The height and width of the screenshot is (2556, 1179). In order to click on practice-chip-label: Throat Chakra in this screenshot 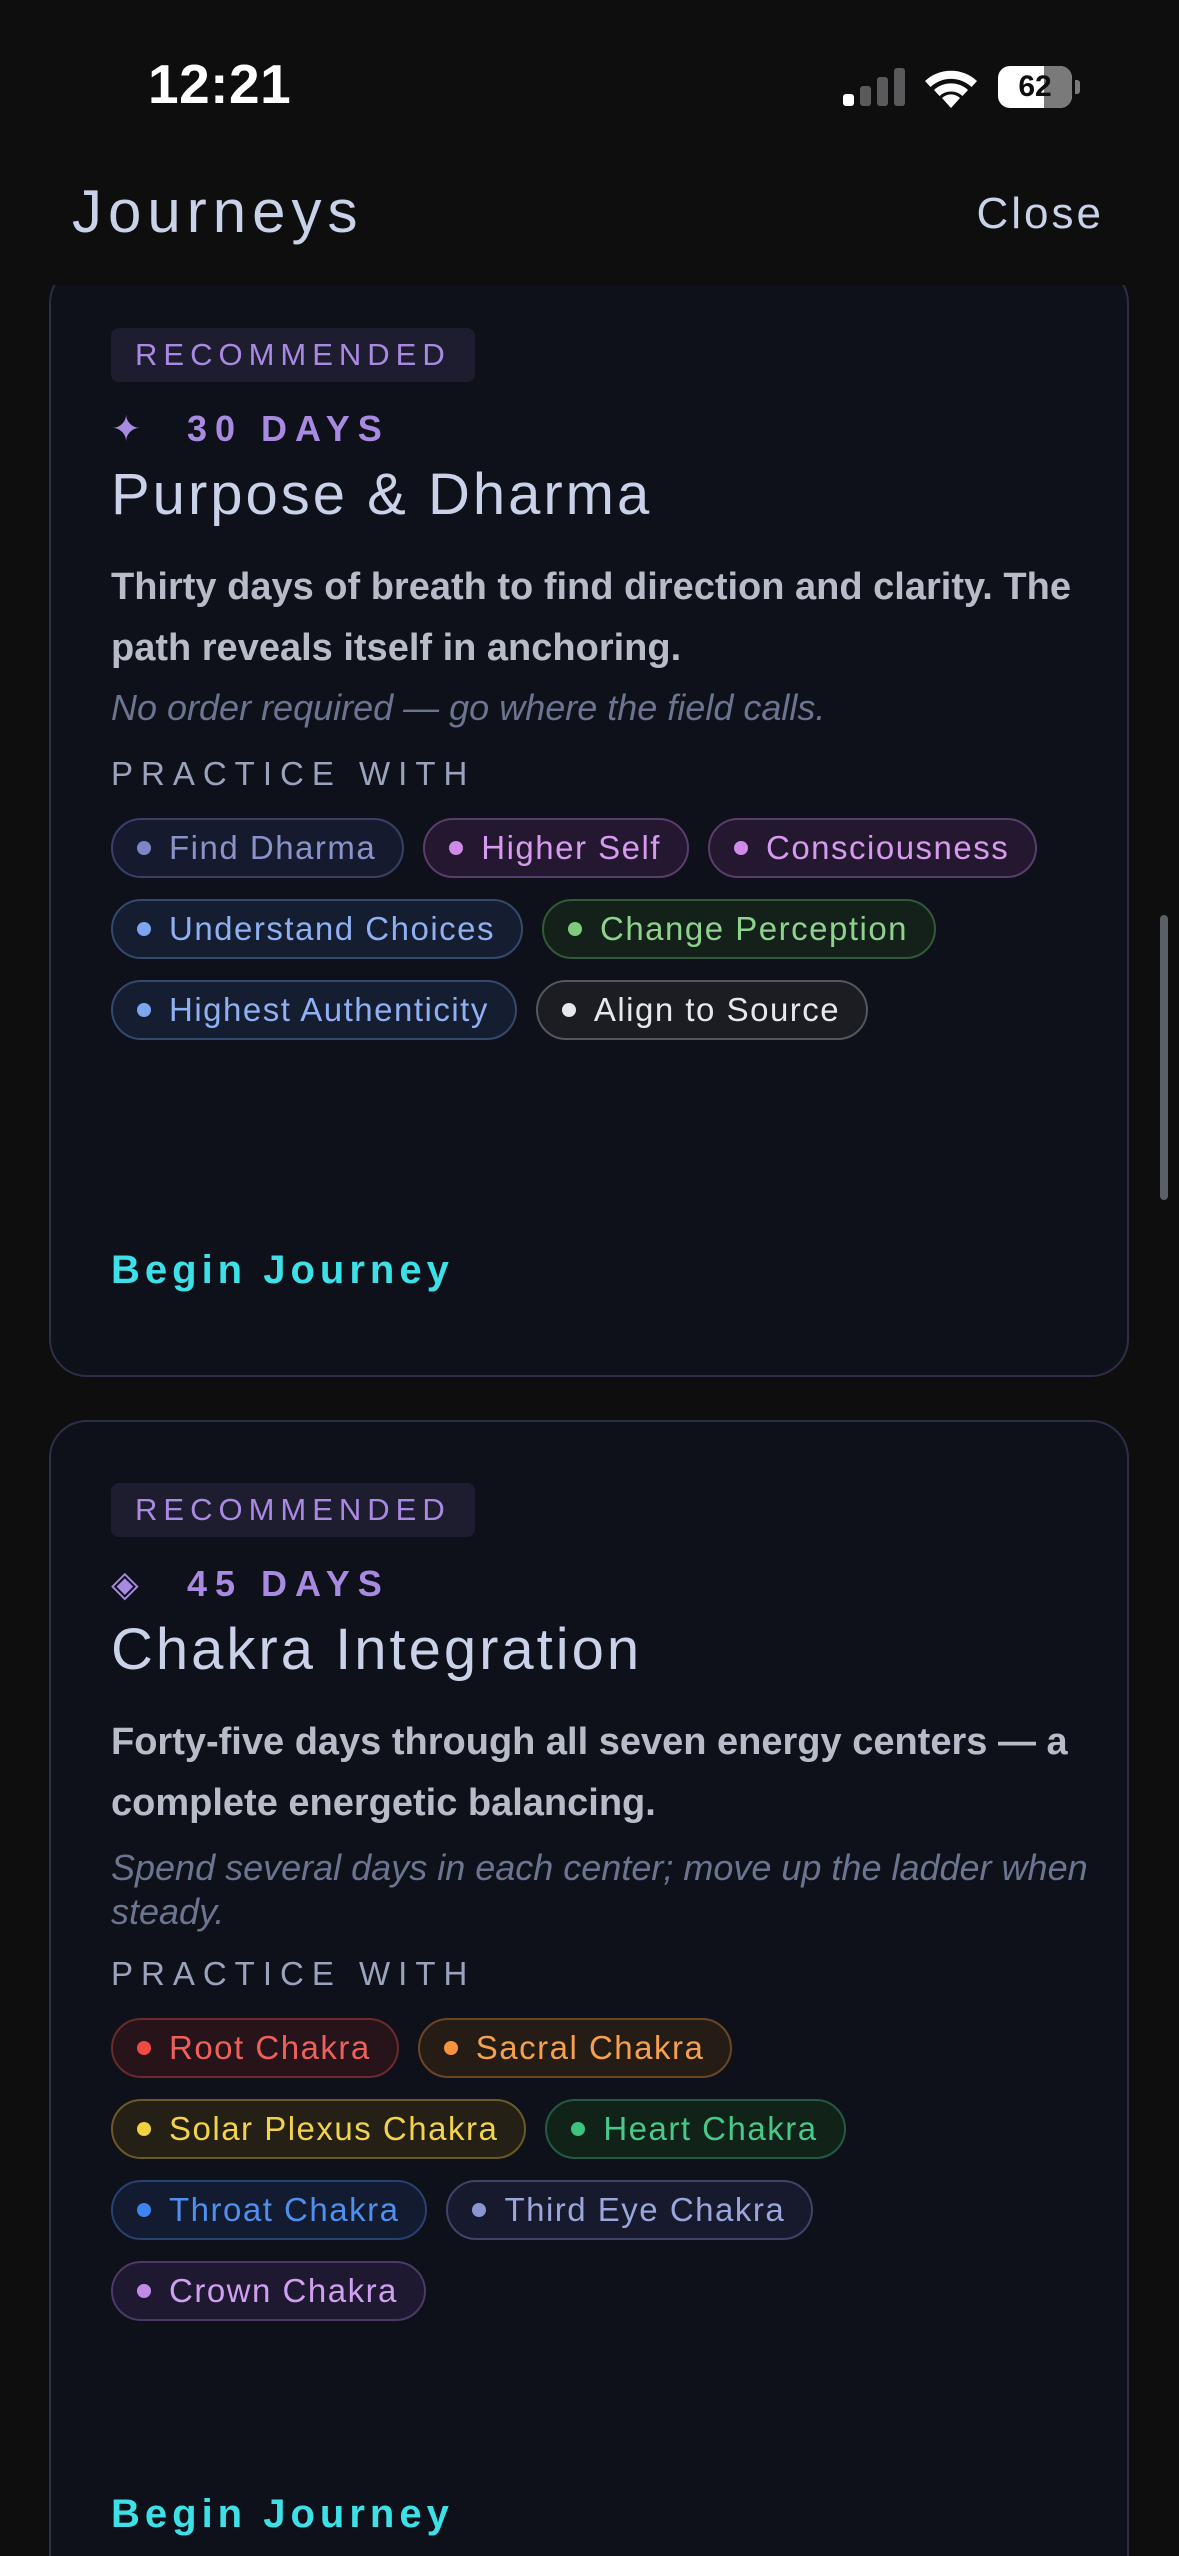, I will do `click(284, 2209)`.